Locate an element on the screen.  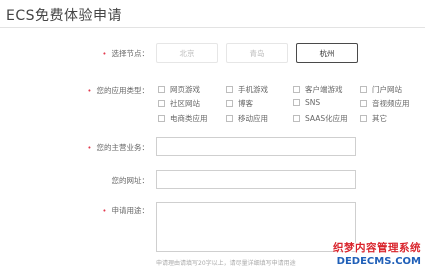
app-option-mobile-game: 手机游戏 is located at coordinates (247, 89).